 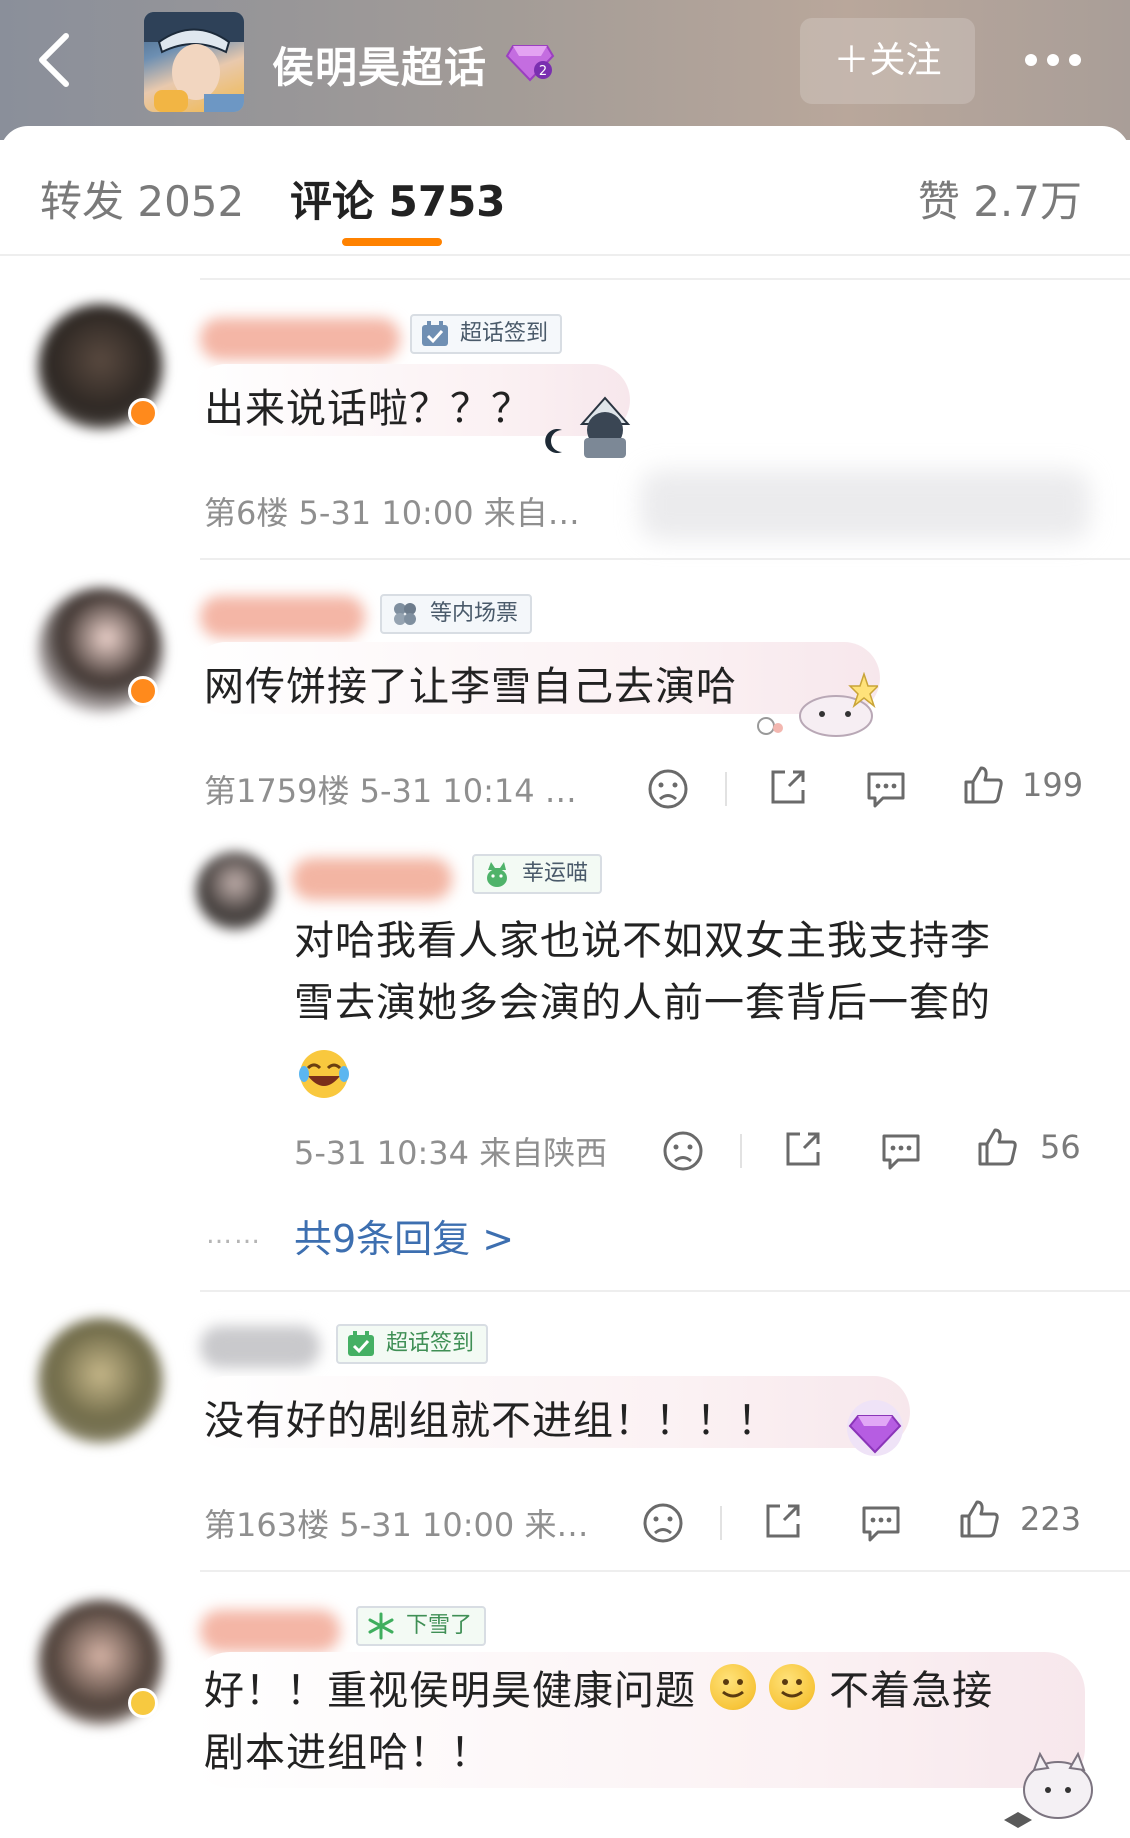 What do you see at coordinates (1053, 785) in the screenshot?
I see `like-count: 199` at bounding box center [1053, 785].